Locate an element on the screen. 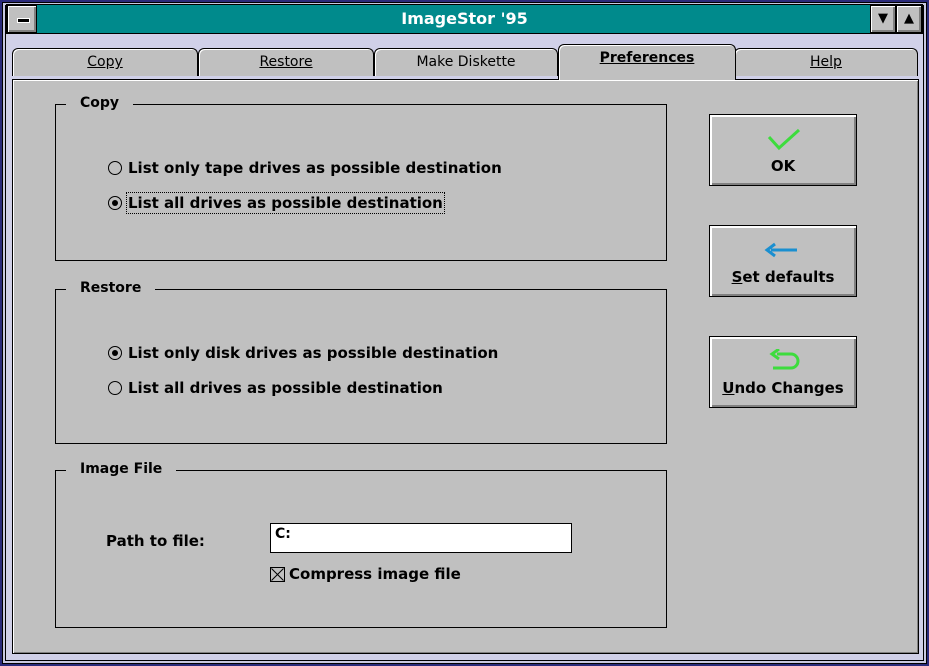 Image resolution: width=929 pixels, height=666 pixels. compress-label: Compress image file is located at coordinates (375, 574).